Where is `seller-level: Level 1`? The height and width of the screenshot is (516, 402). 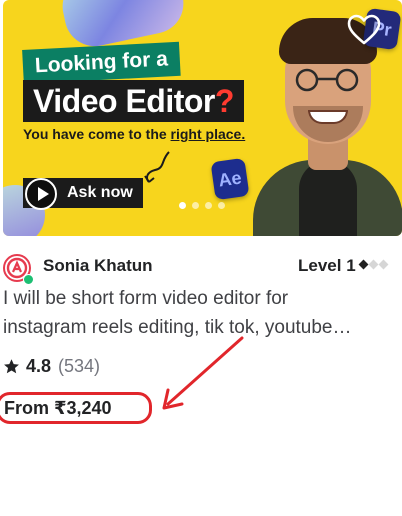
seller-level: Level 1 is located at coordinates (327, 265).